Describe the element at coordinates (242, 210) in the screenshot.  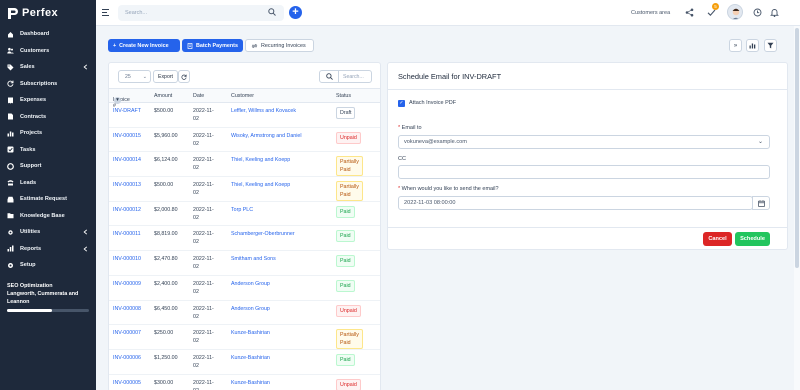
I see `customer-link: Torp PLC` at that location.